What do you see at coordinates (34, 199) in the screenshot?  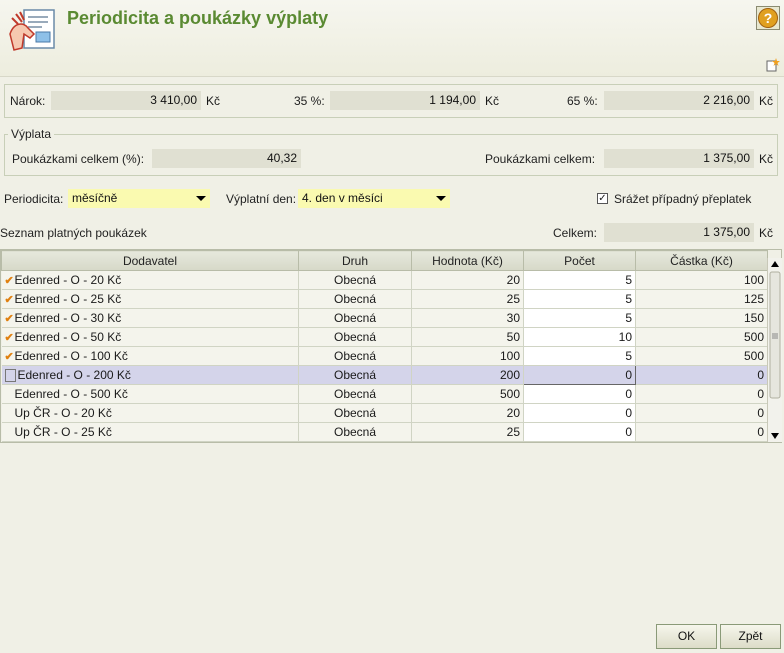 I see `periodicita-label: Periodicita:` at bounding box center [34, 199].